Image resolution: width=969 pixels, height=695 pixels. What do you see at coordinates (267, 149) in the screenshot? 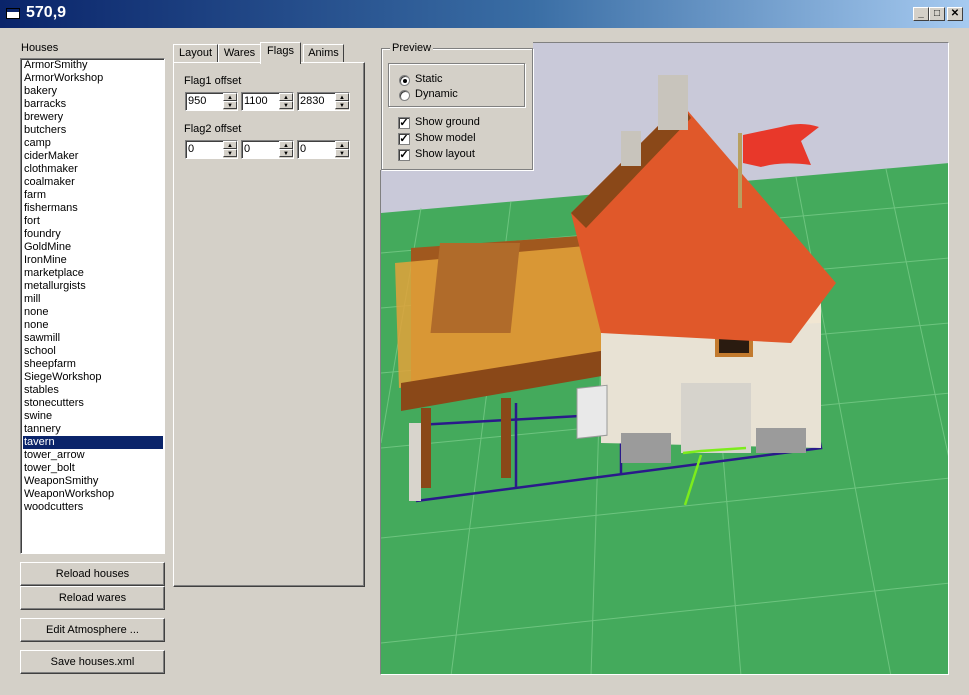
I see `flag2-y-spinner: 0 ▲ ▼` at bounding box center [267, 149].